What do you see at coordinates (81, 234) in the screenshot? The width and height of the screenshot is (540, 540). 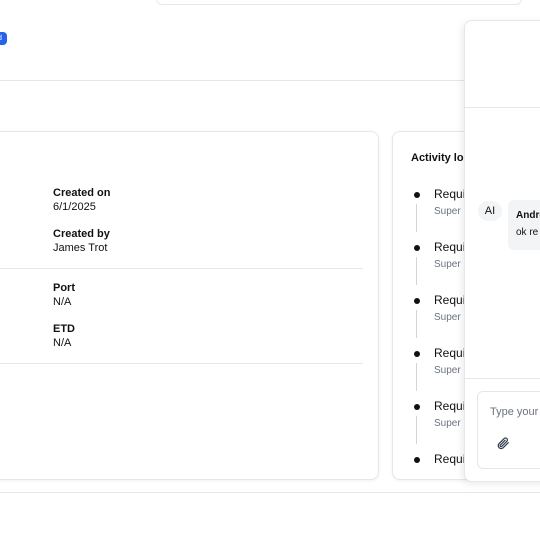 I see `created-by-label: Created by` at bounding box center [81, 234].